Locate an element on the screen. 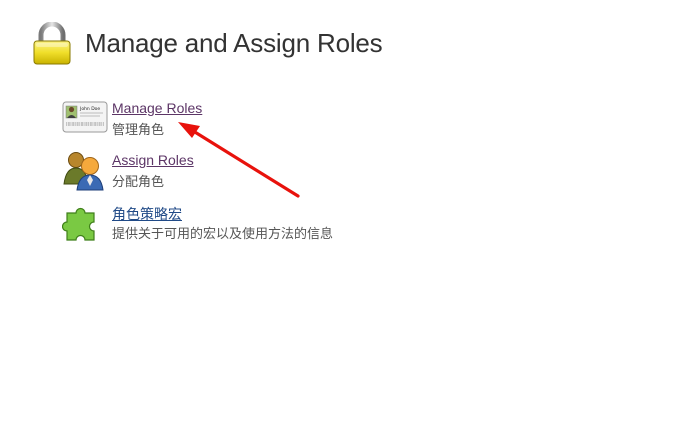 This screenshot has width=681, height=440. role-strategy-macros-description: 提供关于可用的宏以及使用方法的信息 is located at coordinates (223, 233).